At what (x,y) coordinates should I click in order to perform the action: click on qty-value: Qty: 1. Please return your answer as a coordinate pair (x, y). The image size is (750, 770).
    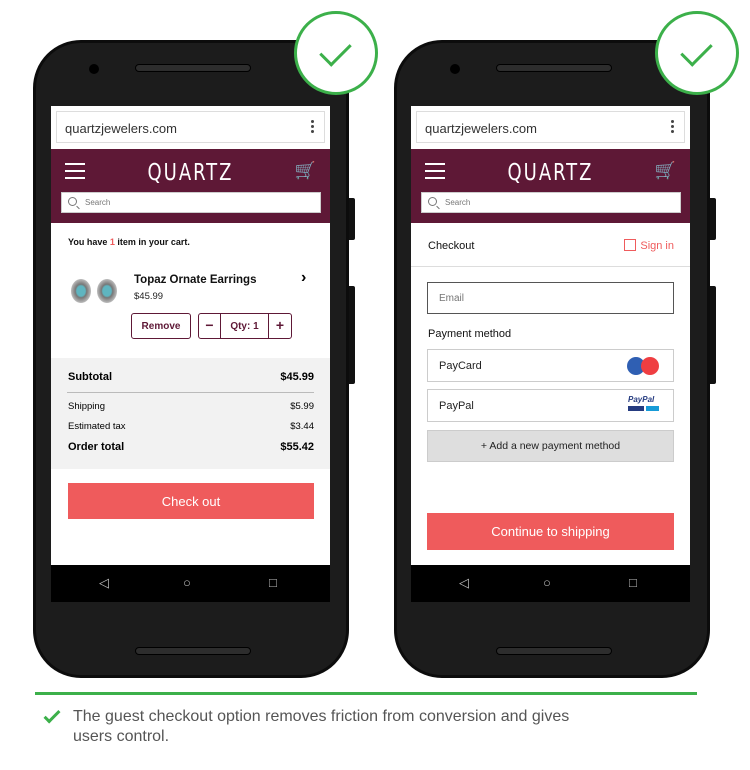
    Looking at the image, I should click on (245, 326).